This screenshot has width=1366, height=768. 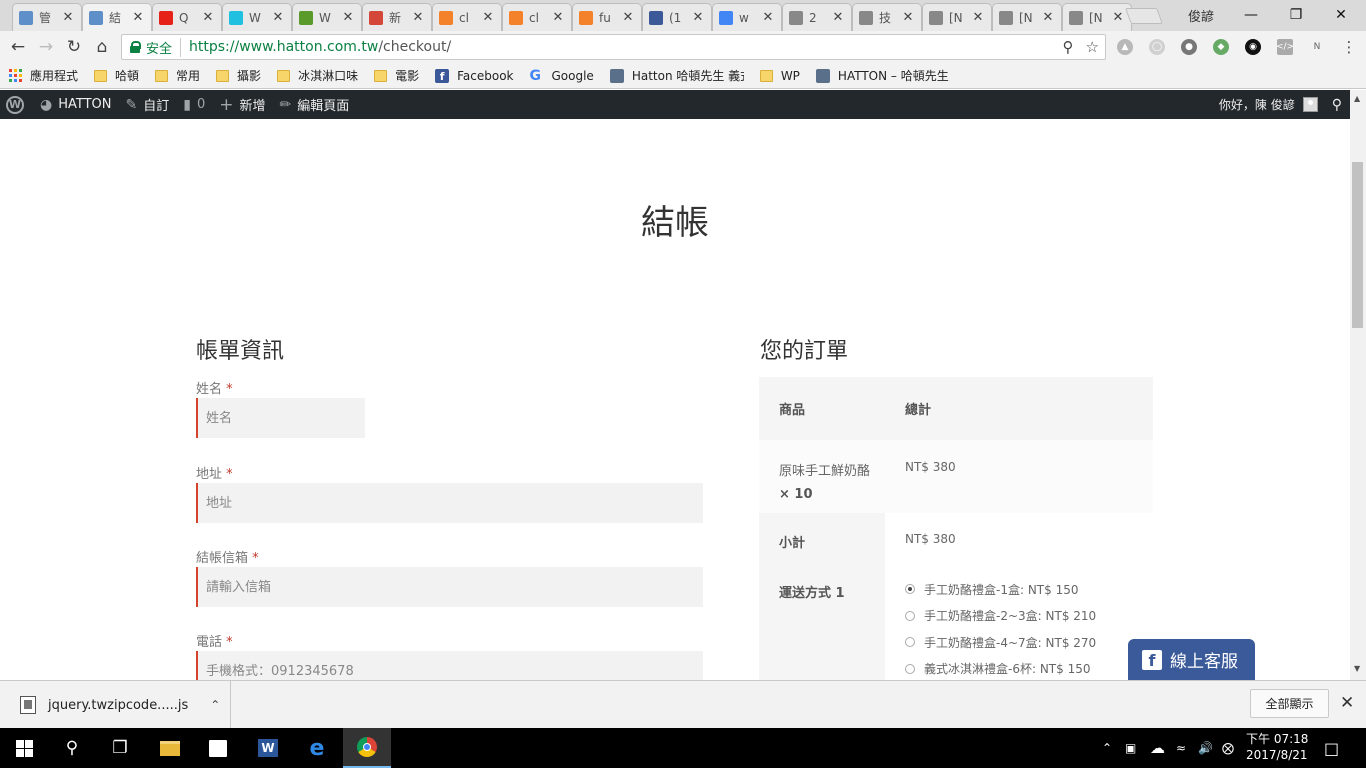 What do you see at coordinates (1357, 668) in the screenshot?
I see `scroll-down-icon: ▼` at bounding box center [1357, 668].